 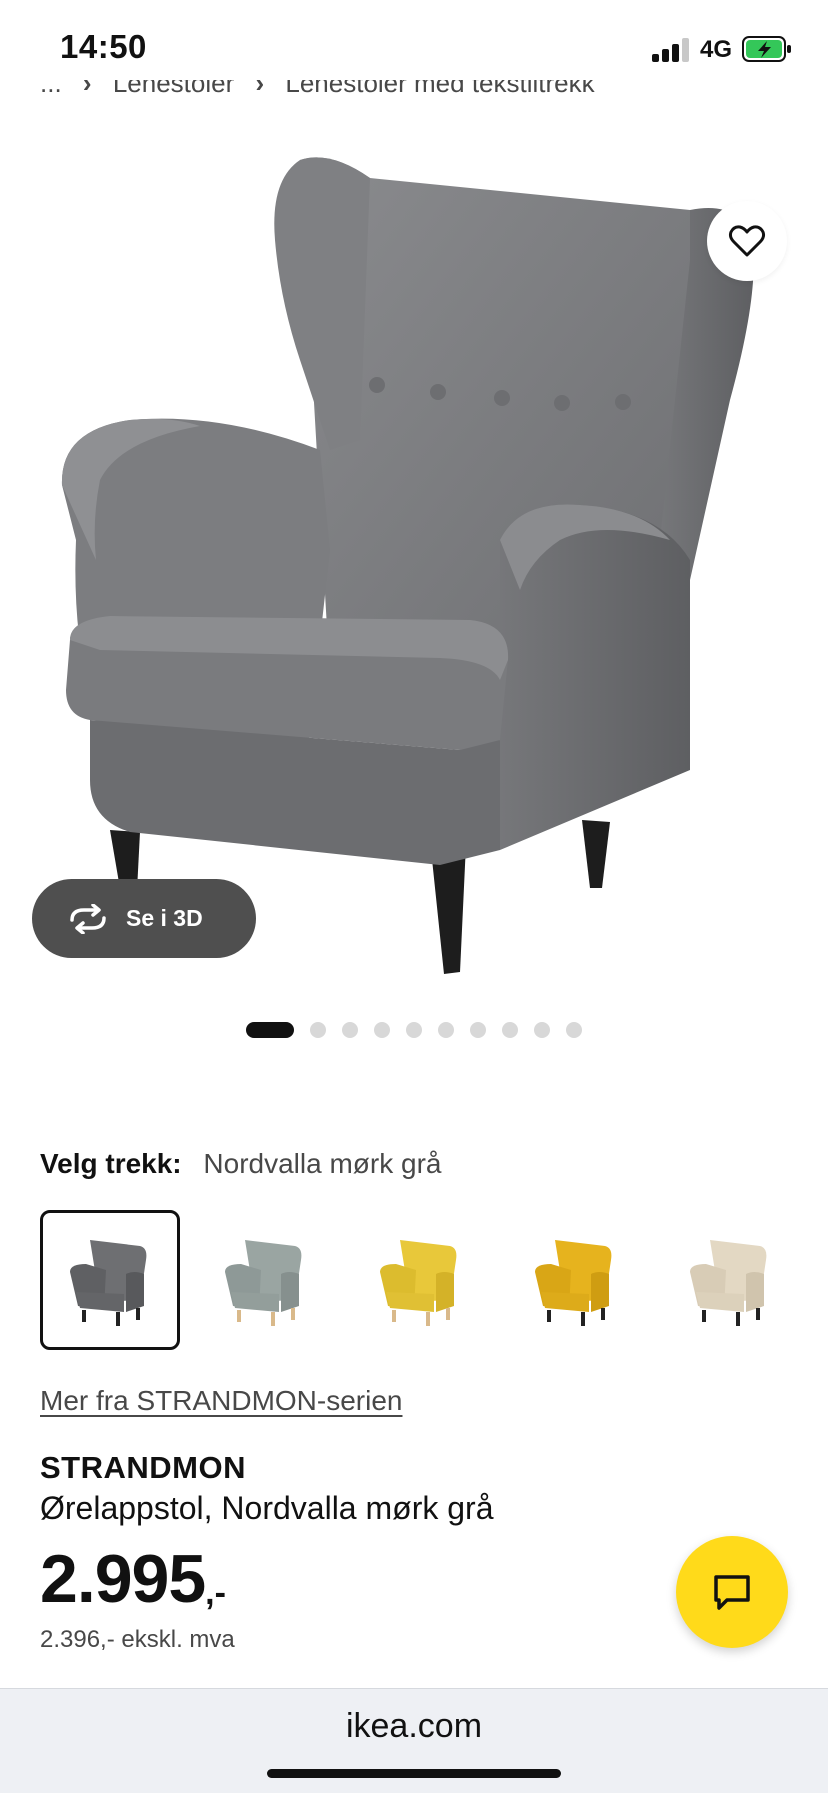 I want to click on heart-icon, so click(x=747, y=241).